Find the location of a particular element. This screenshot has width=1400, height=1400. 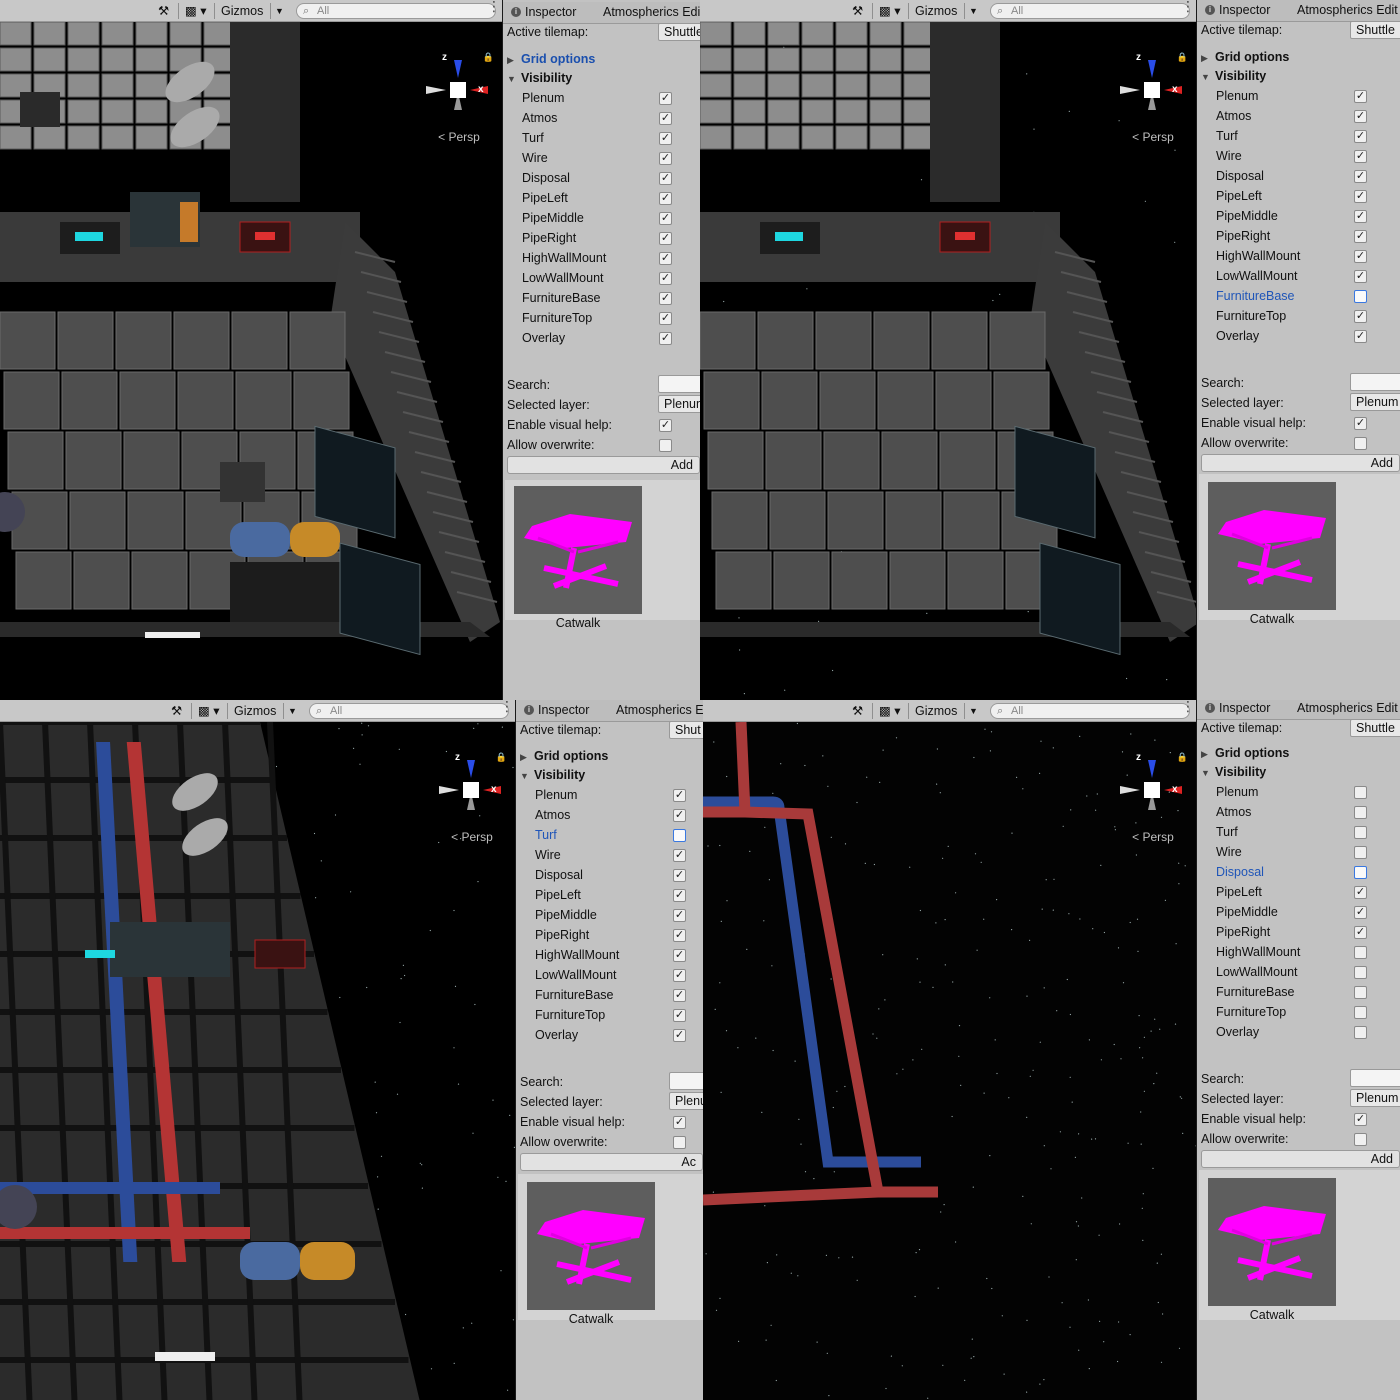

scene-gizmo: z x 🔒 < Persp is located at coordinates (1152, 805).